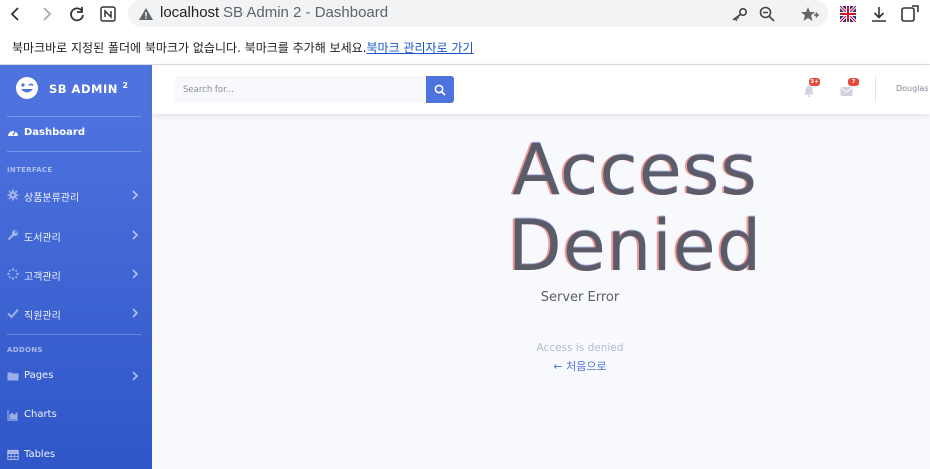  What do you see at coordinates (42, 277) in the screenshot?
I see `sidebar-item-label: 고객관리` at bounding box center [42, 277].